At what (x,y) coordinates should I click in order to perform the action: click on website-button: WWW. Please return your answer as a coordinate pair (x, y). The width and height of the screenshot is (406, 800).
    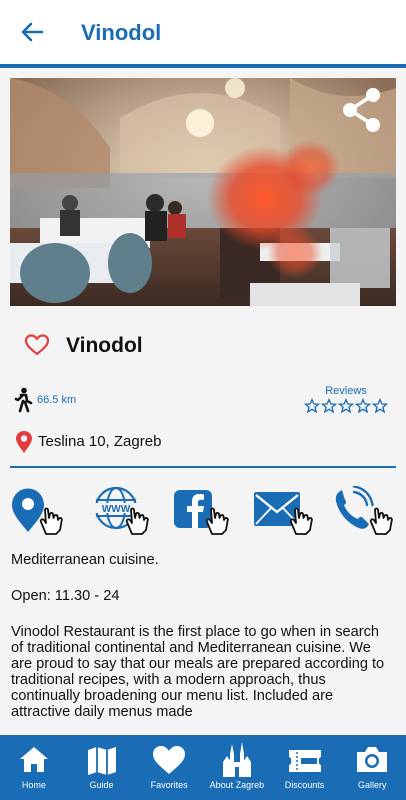
    Looking at the image, I should click on (122, 511).